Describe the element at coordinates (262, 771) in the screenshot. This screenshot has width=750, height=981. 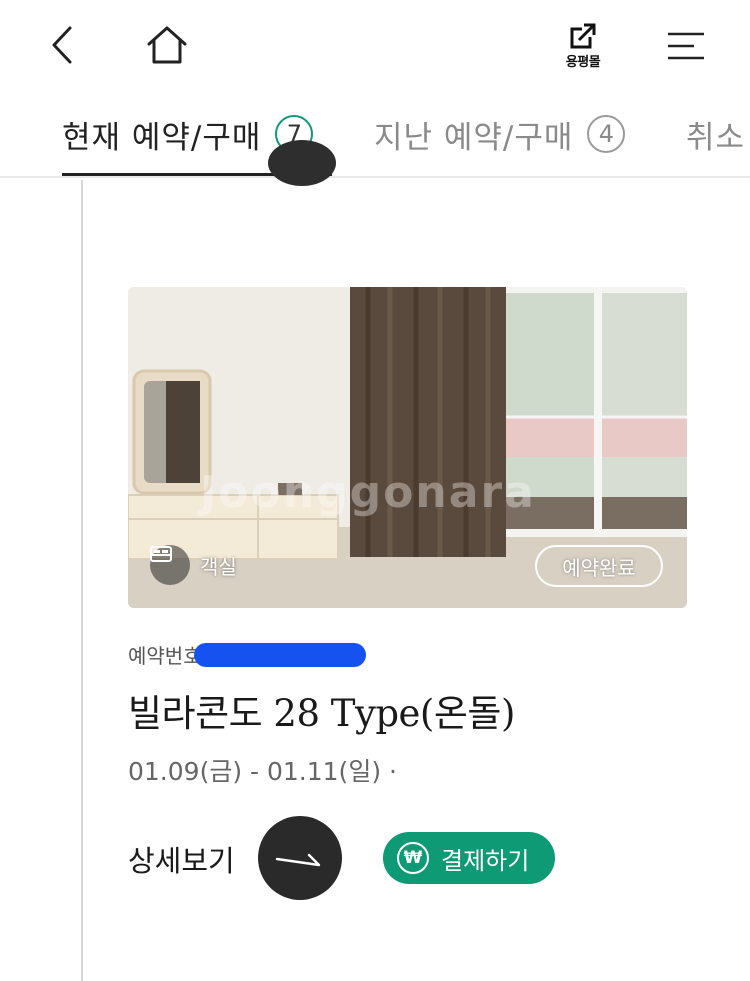
I see `stay-dates: 01.09(금) - 01.11(일) ·` at that location.